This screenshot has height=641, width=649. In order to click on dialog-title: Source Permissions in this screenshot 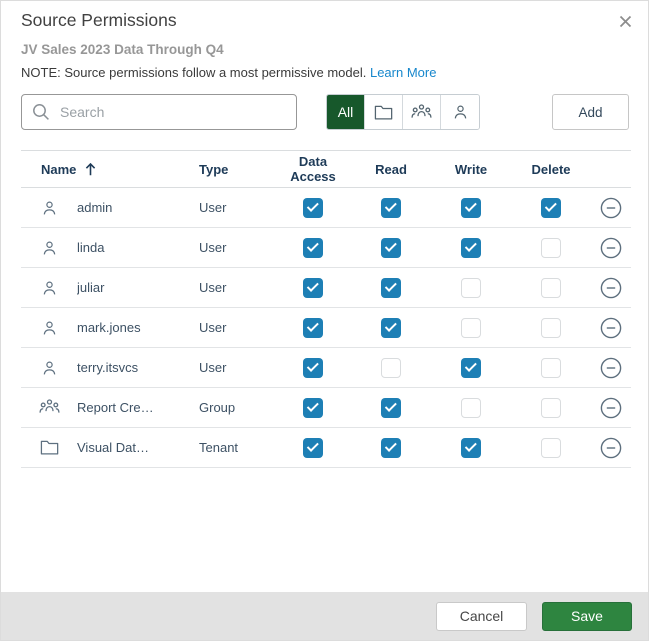, I will do `click(99, 20)`.